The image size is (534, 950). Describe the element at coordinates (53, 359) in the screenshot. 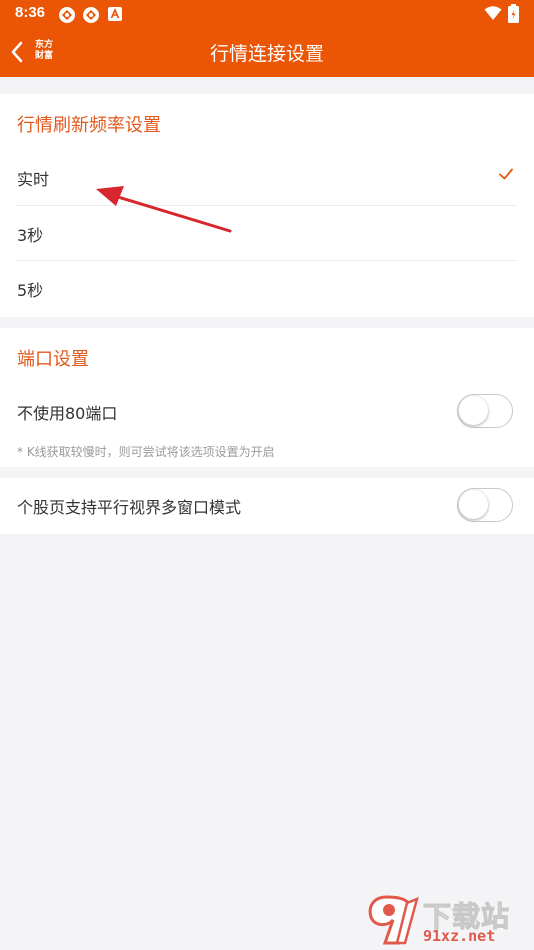

I see `section-title-port: 端口设置` at that location.